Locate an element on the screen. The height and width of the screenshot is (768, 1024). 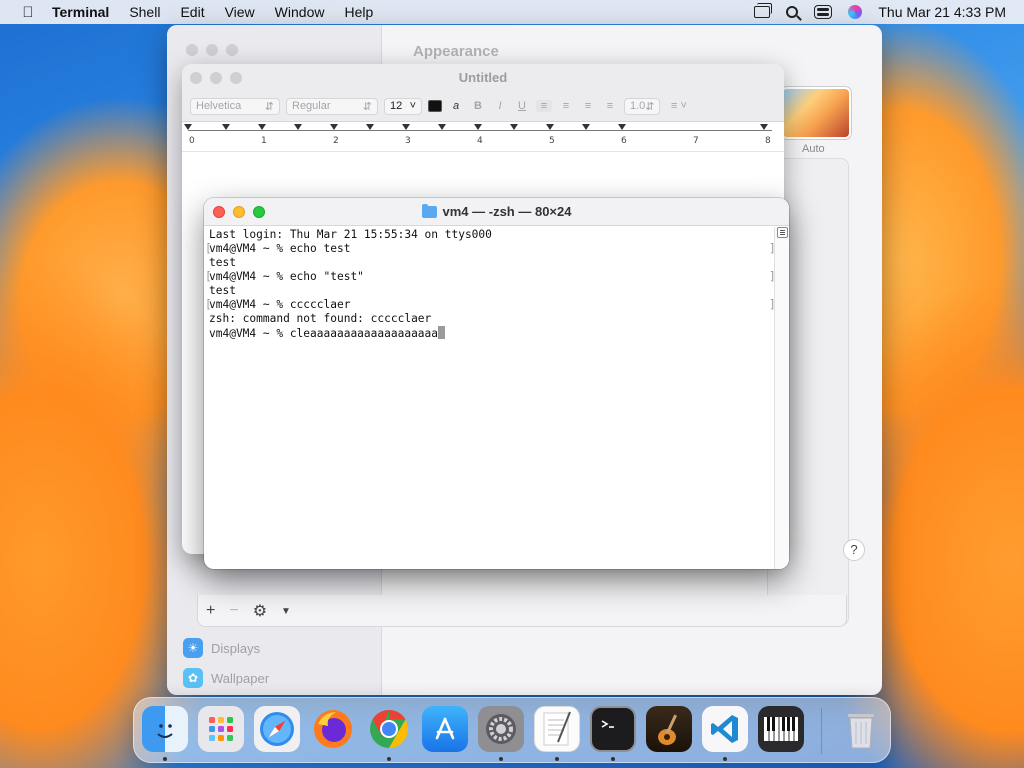
textedit-title: Untitled is located at coordinates (483, 77).